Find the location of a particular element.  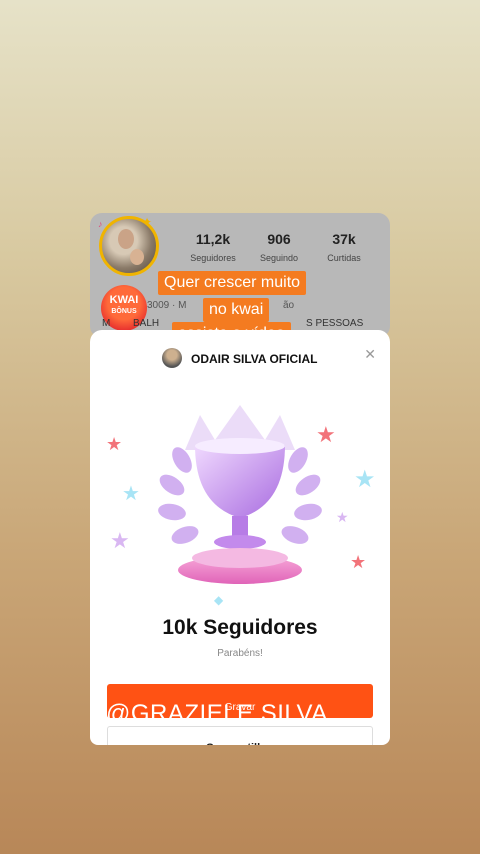

podium-top is located at coordinates (240, 558).